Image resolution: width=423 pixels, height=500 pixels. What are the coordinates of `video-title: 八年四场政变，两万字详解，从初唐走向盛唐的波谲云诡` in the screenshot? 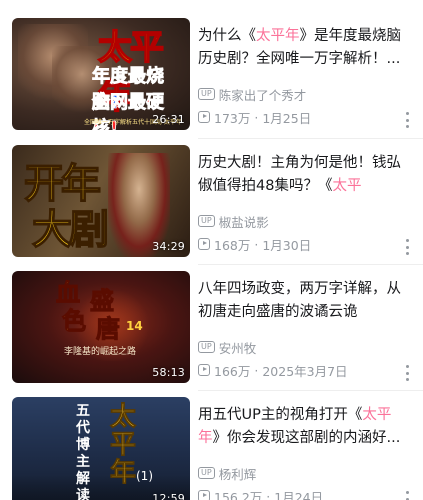 It's located at (300, 301).